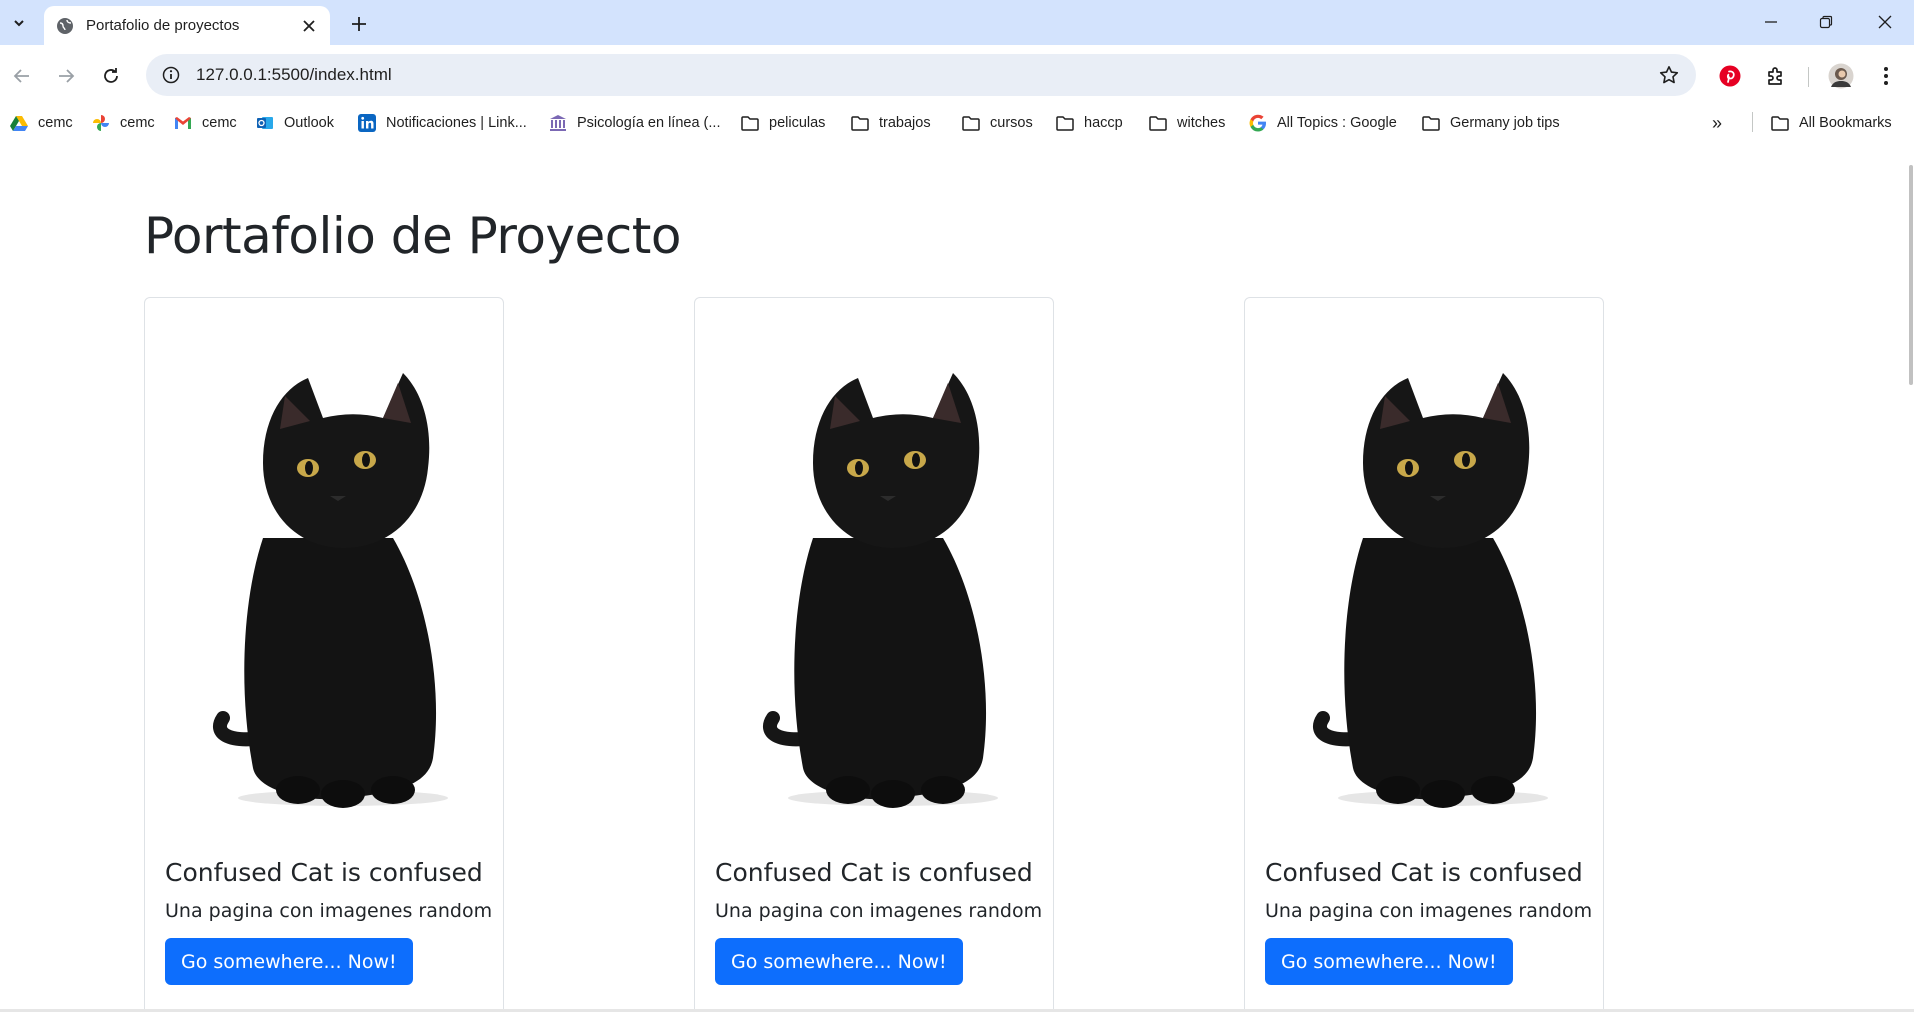 Image resolution: width=1914 pixels, height=1012 pixels. I want to click on browser-toolbar: 127.0.0.1:5500/index.html, so click(957, 76).